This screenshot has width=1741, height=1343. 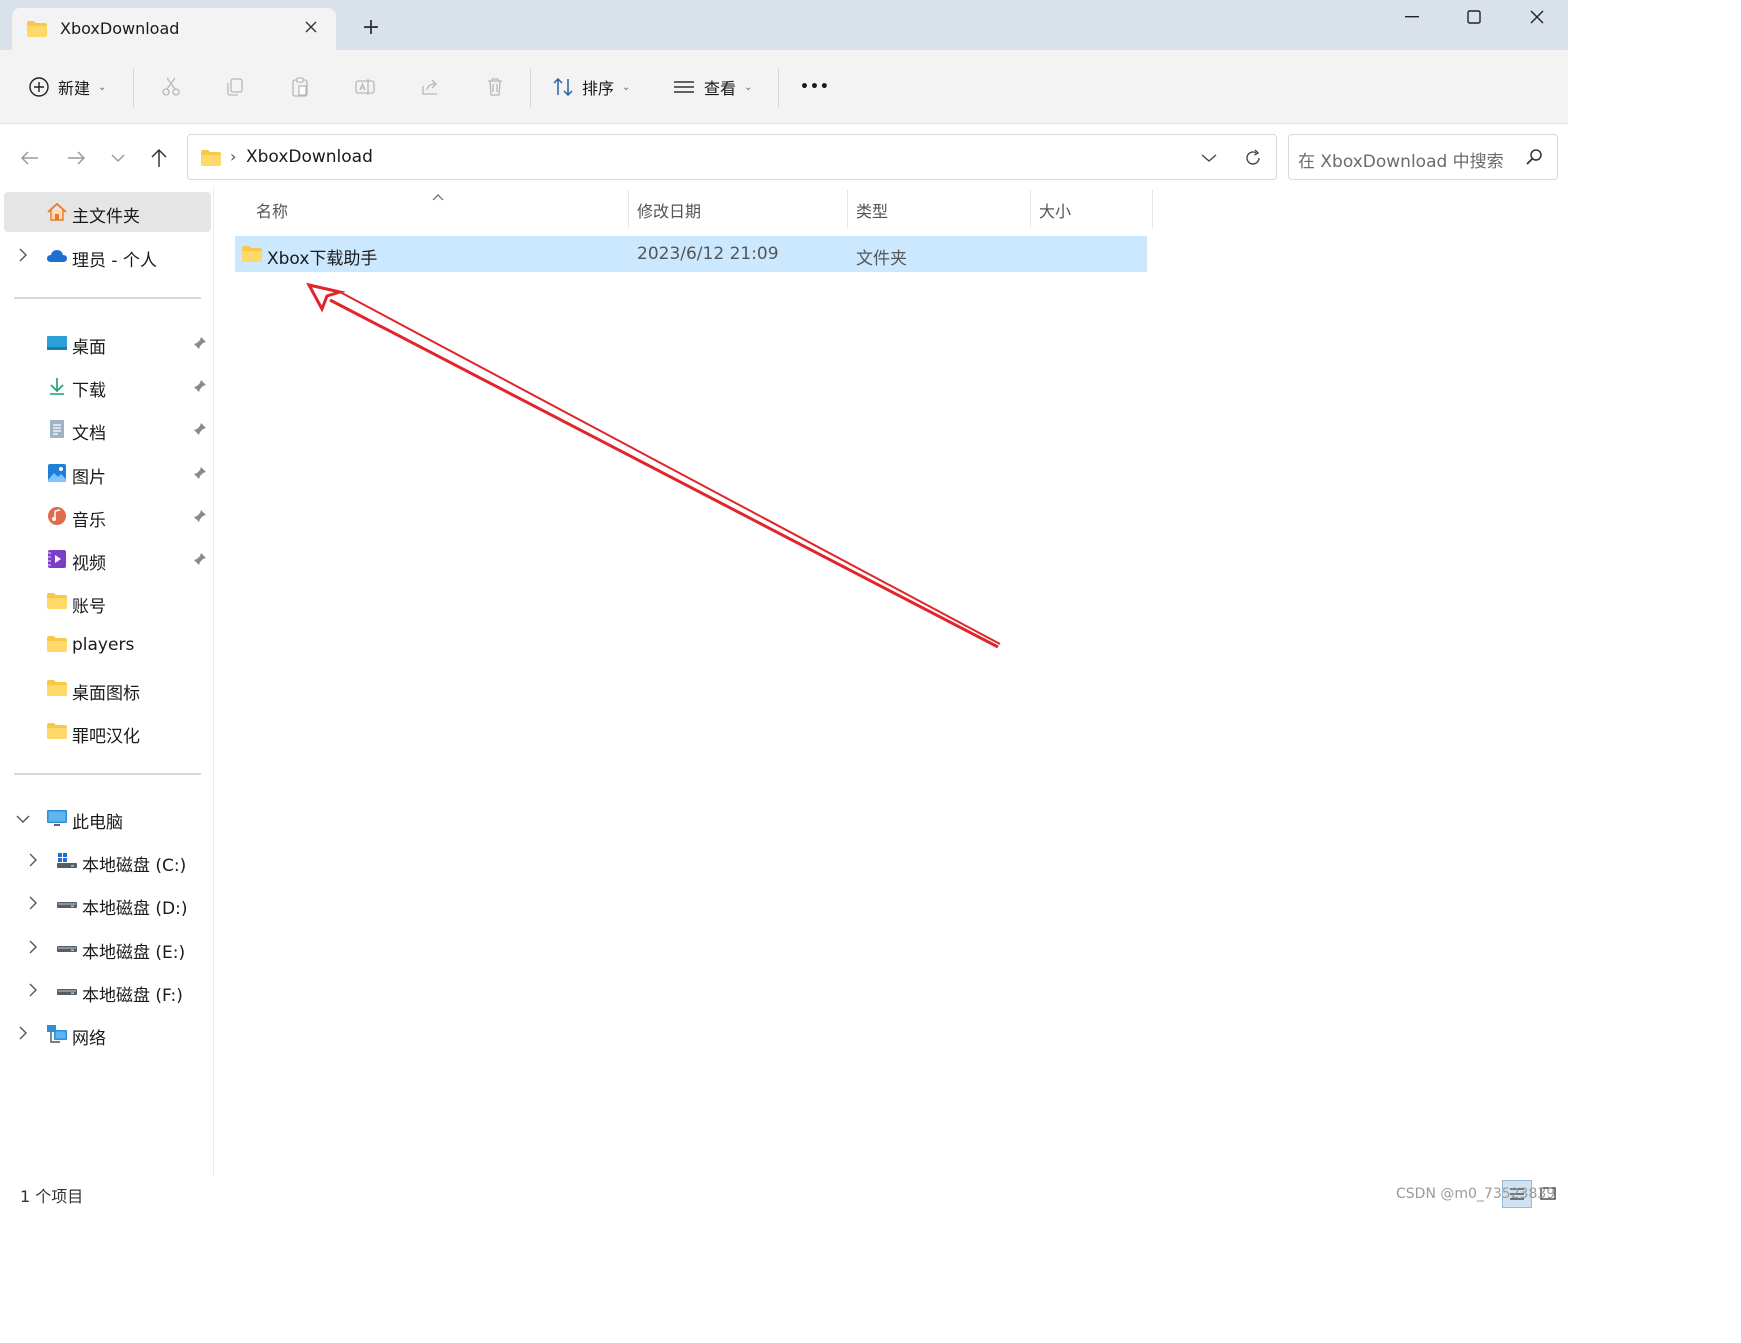 What do you see at coordinates (1412, 17) in the screenshot?
I see `minimize-button` at bounding box center [1412, 17].